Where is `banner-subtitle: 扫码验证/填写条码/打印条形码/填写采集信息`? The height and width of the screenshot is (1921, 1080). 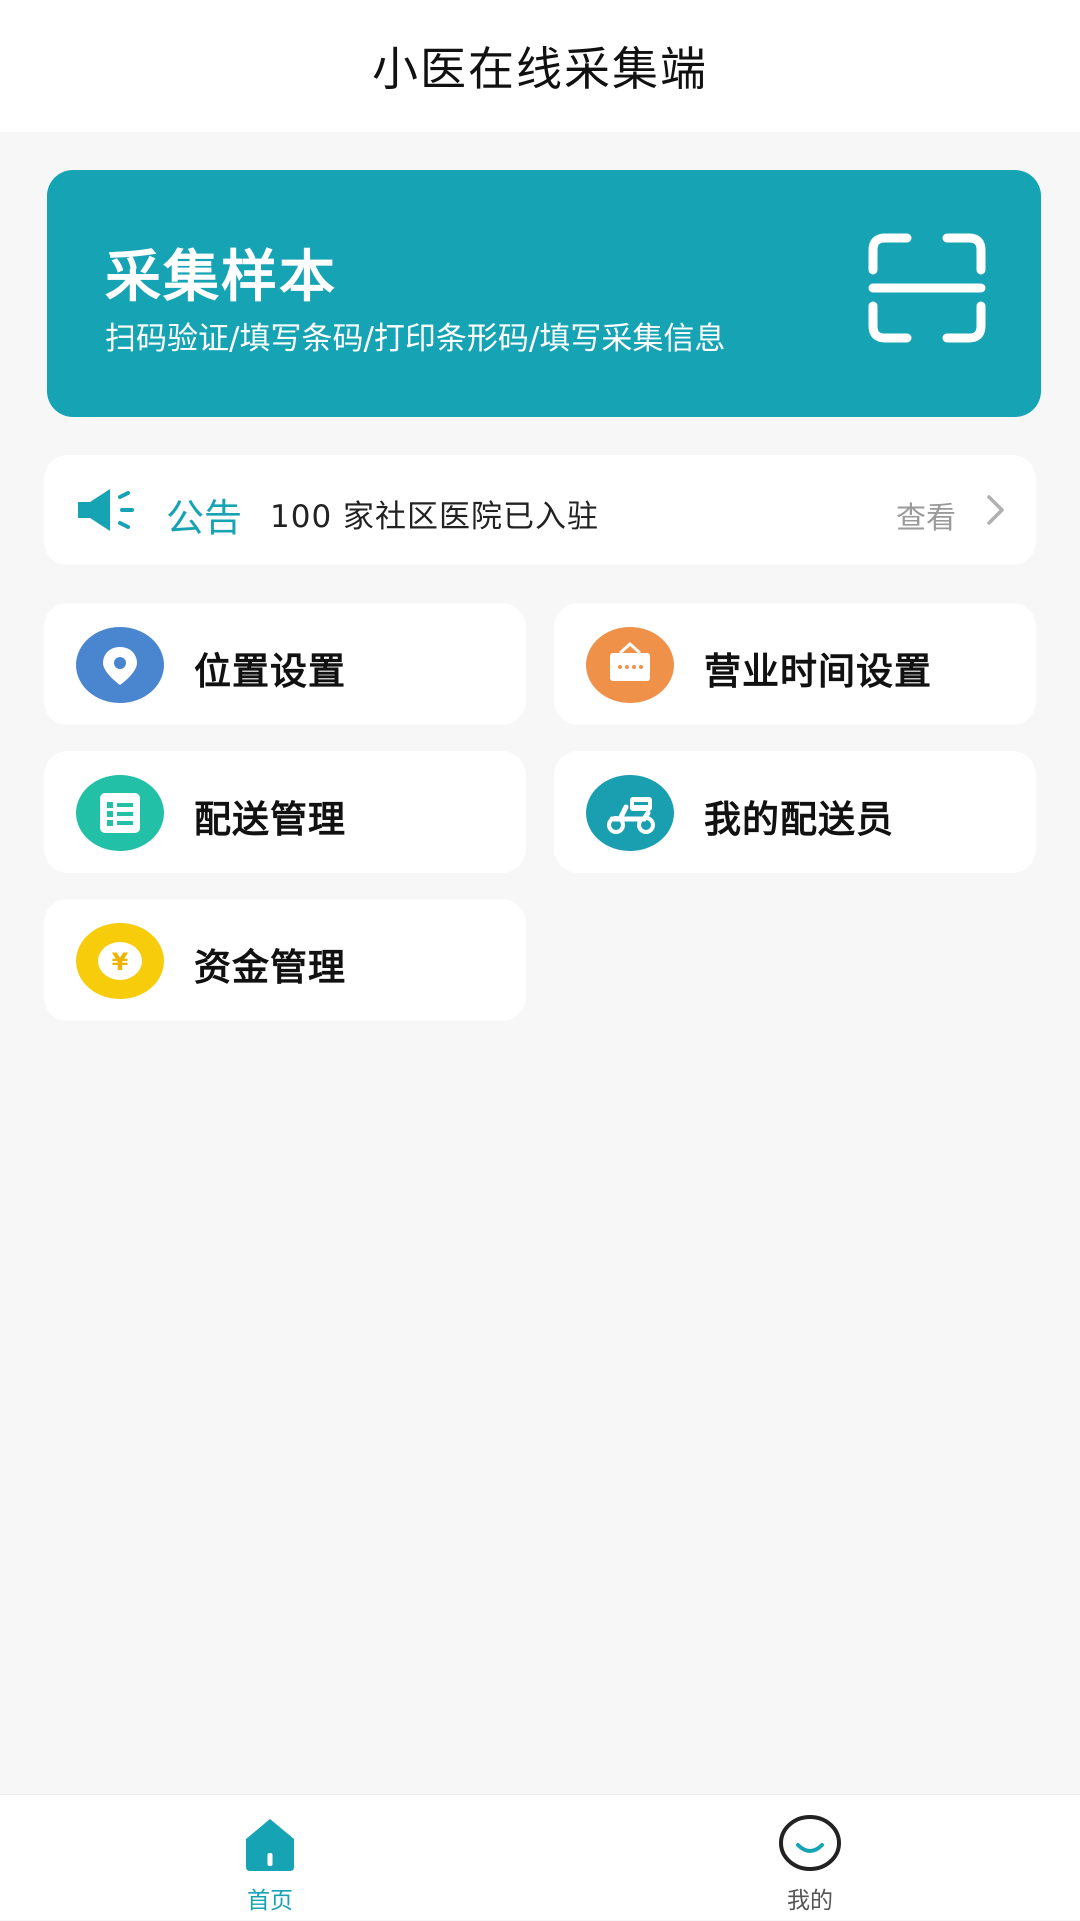 banner-subtitle: 扫码验证/填写条码/打印条形码/填写采集信息 is located at coordinates (415, 339).